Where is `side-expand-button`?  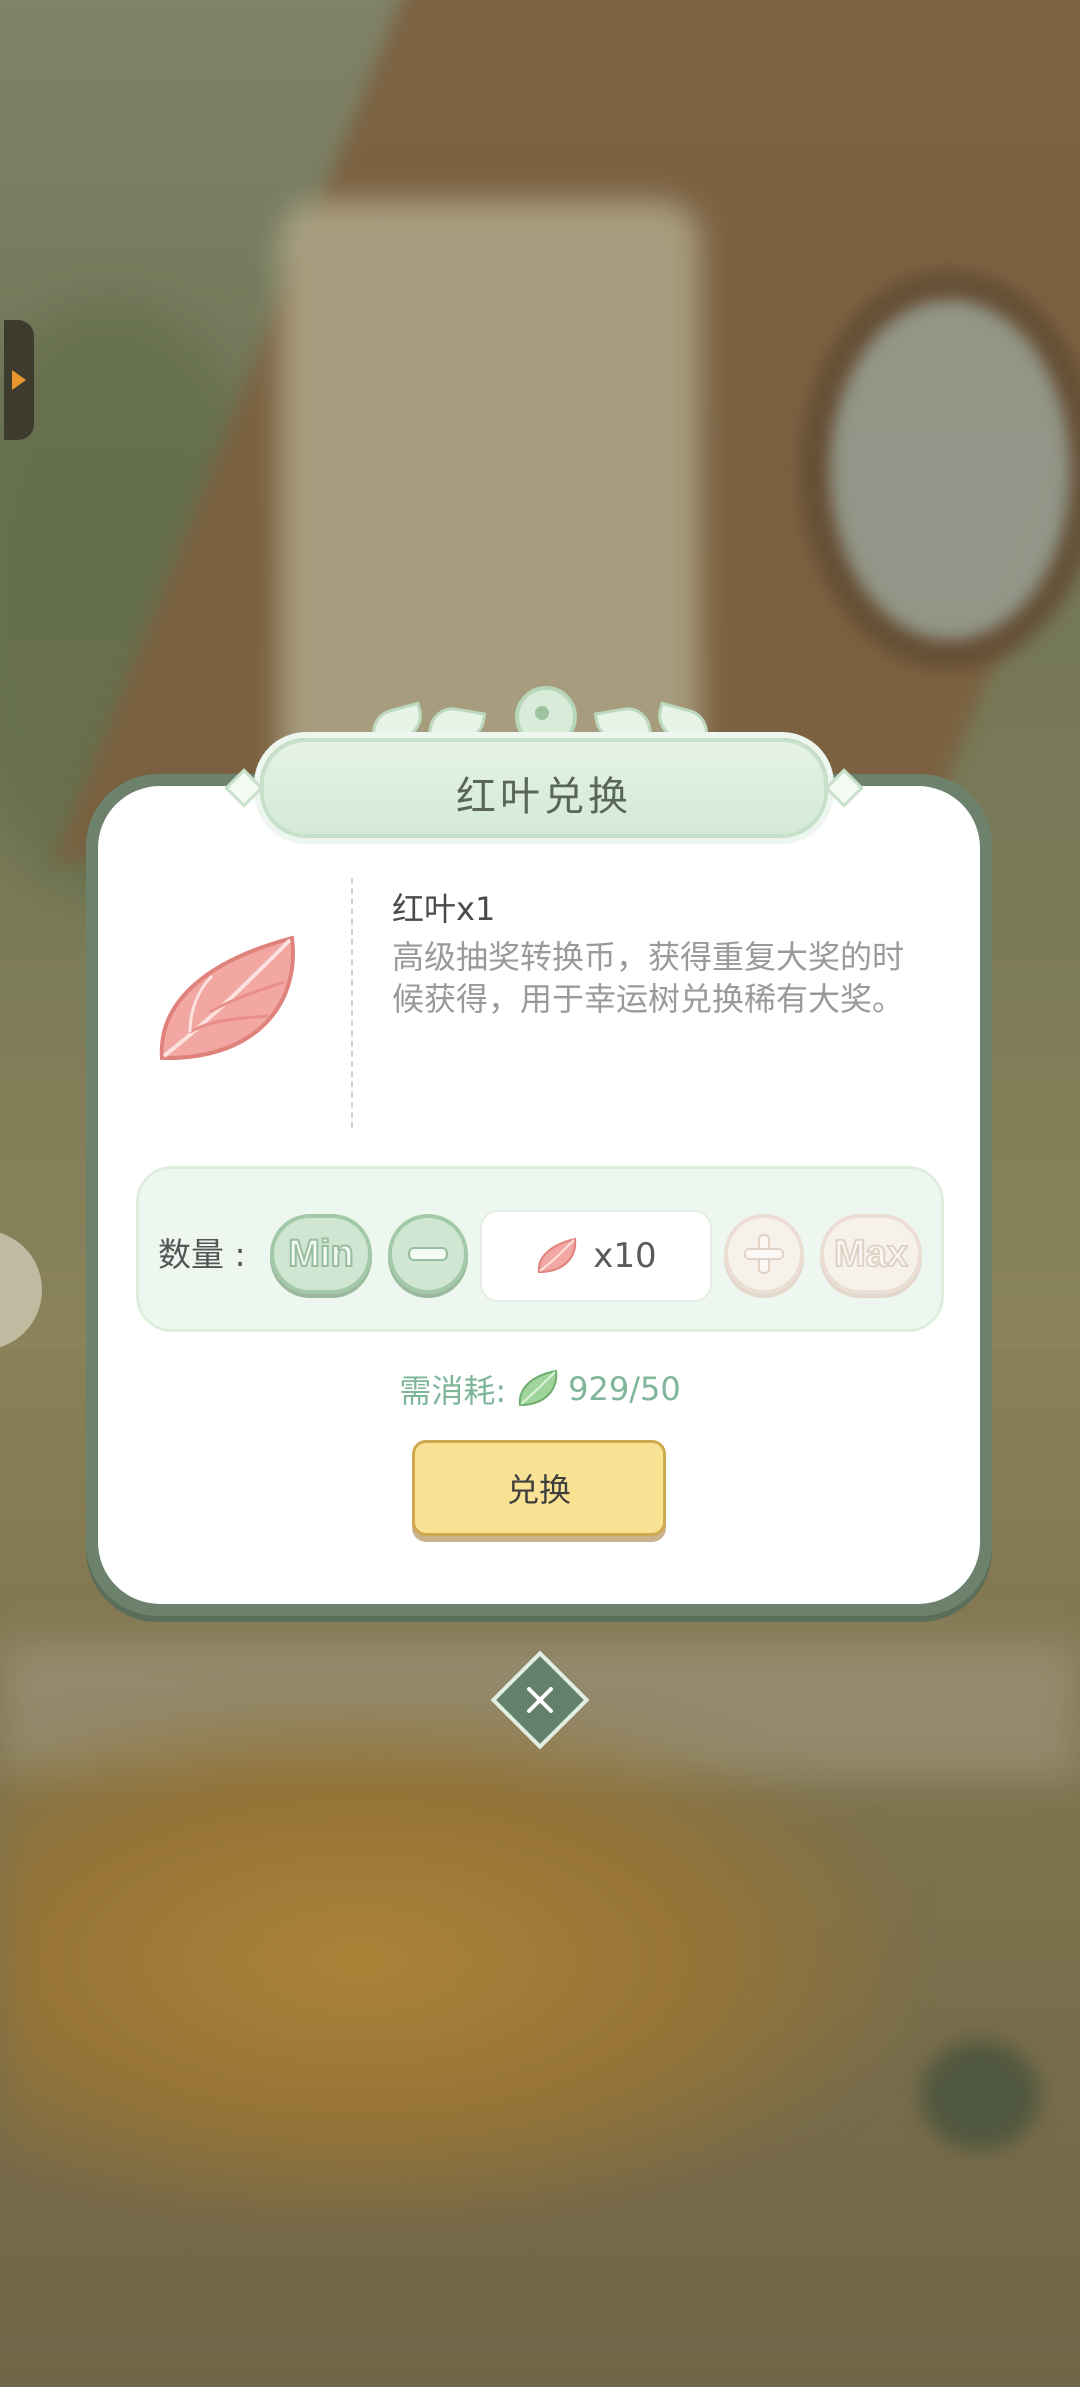 side-expand-button is located at coordinates (19, 380).